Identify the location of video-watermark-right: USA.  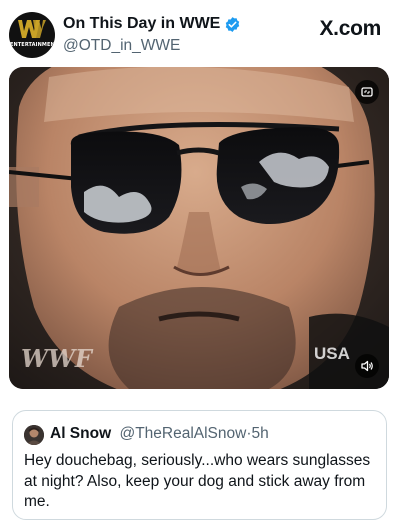
(332, 353).